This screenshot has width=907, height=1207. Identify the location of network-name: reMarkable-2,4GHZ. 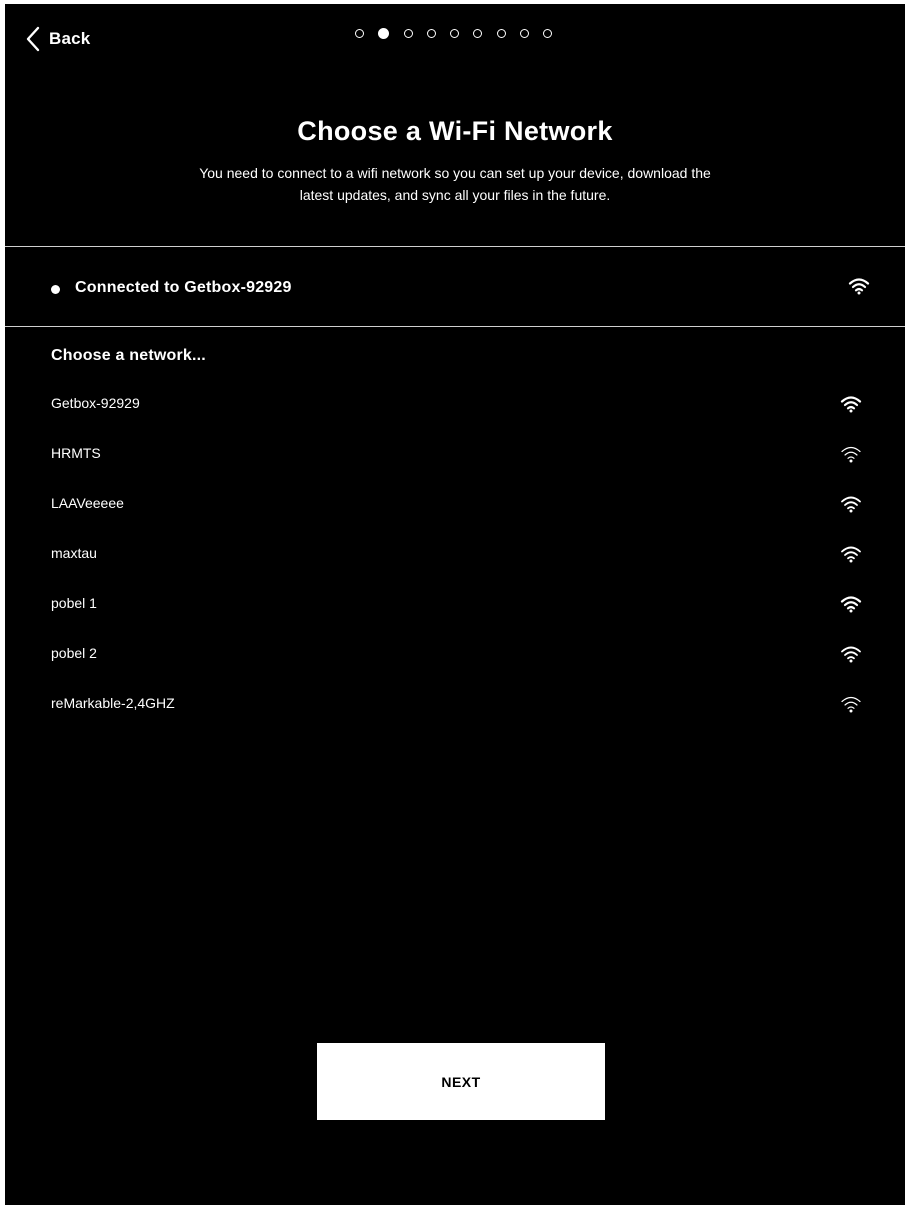
(113, 703).